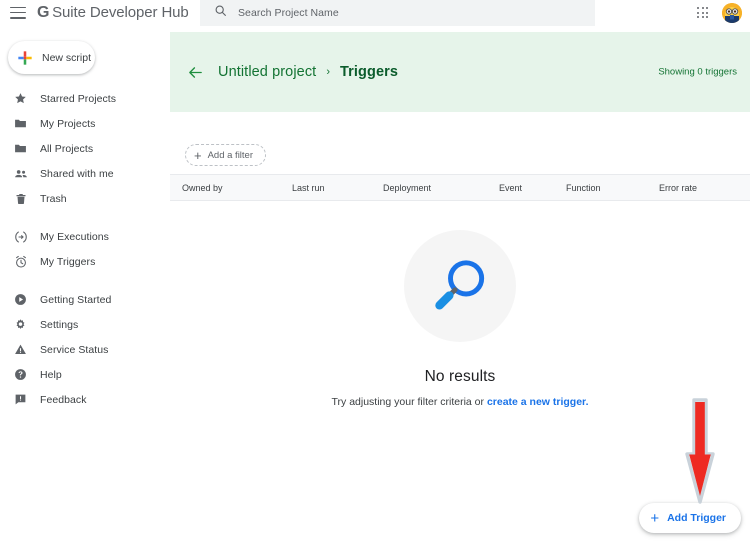  What do you see at coordinates (59, 324) in the screenshot?
I see `sidebar-label: Settings` at bounding box center [59, 324].